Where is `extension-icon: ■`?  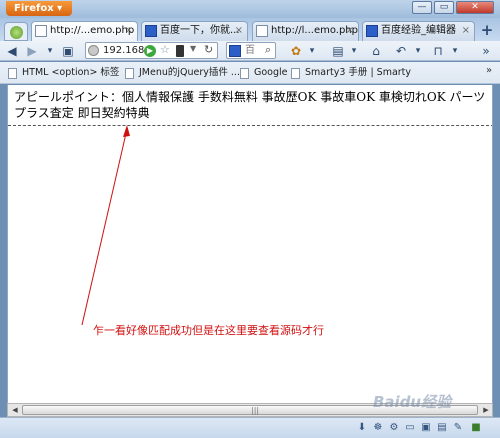 extension-icon: ■ is located at coordinates (476, 428).